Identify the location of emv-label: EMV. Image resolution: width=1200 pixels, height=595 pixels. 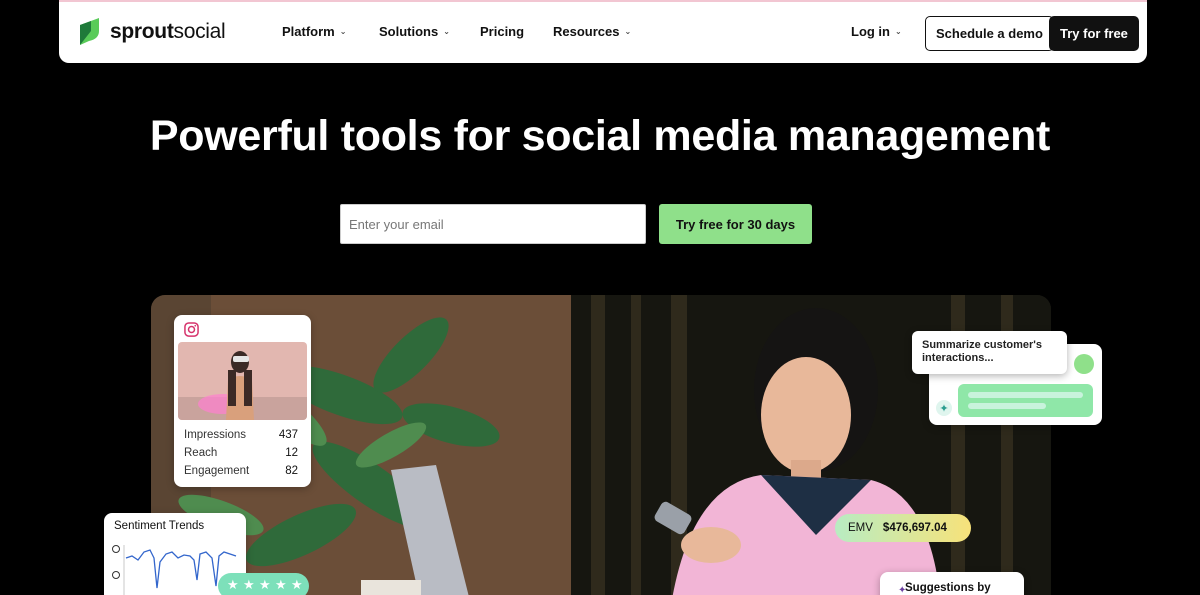
(860, 528).